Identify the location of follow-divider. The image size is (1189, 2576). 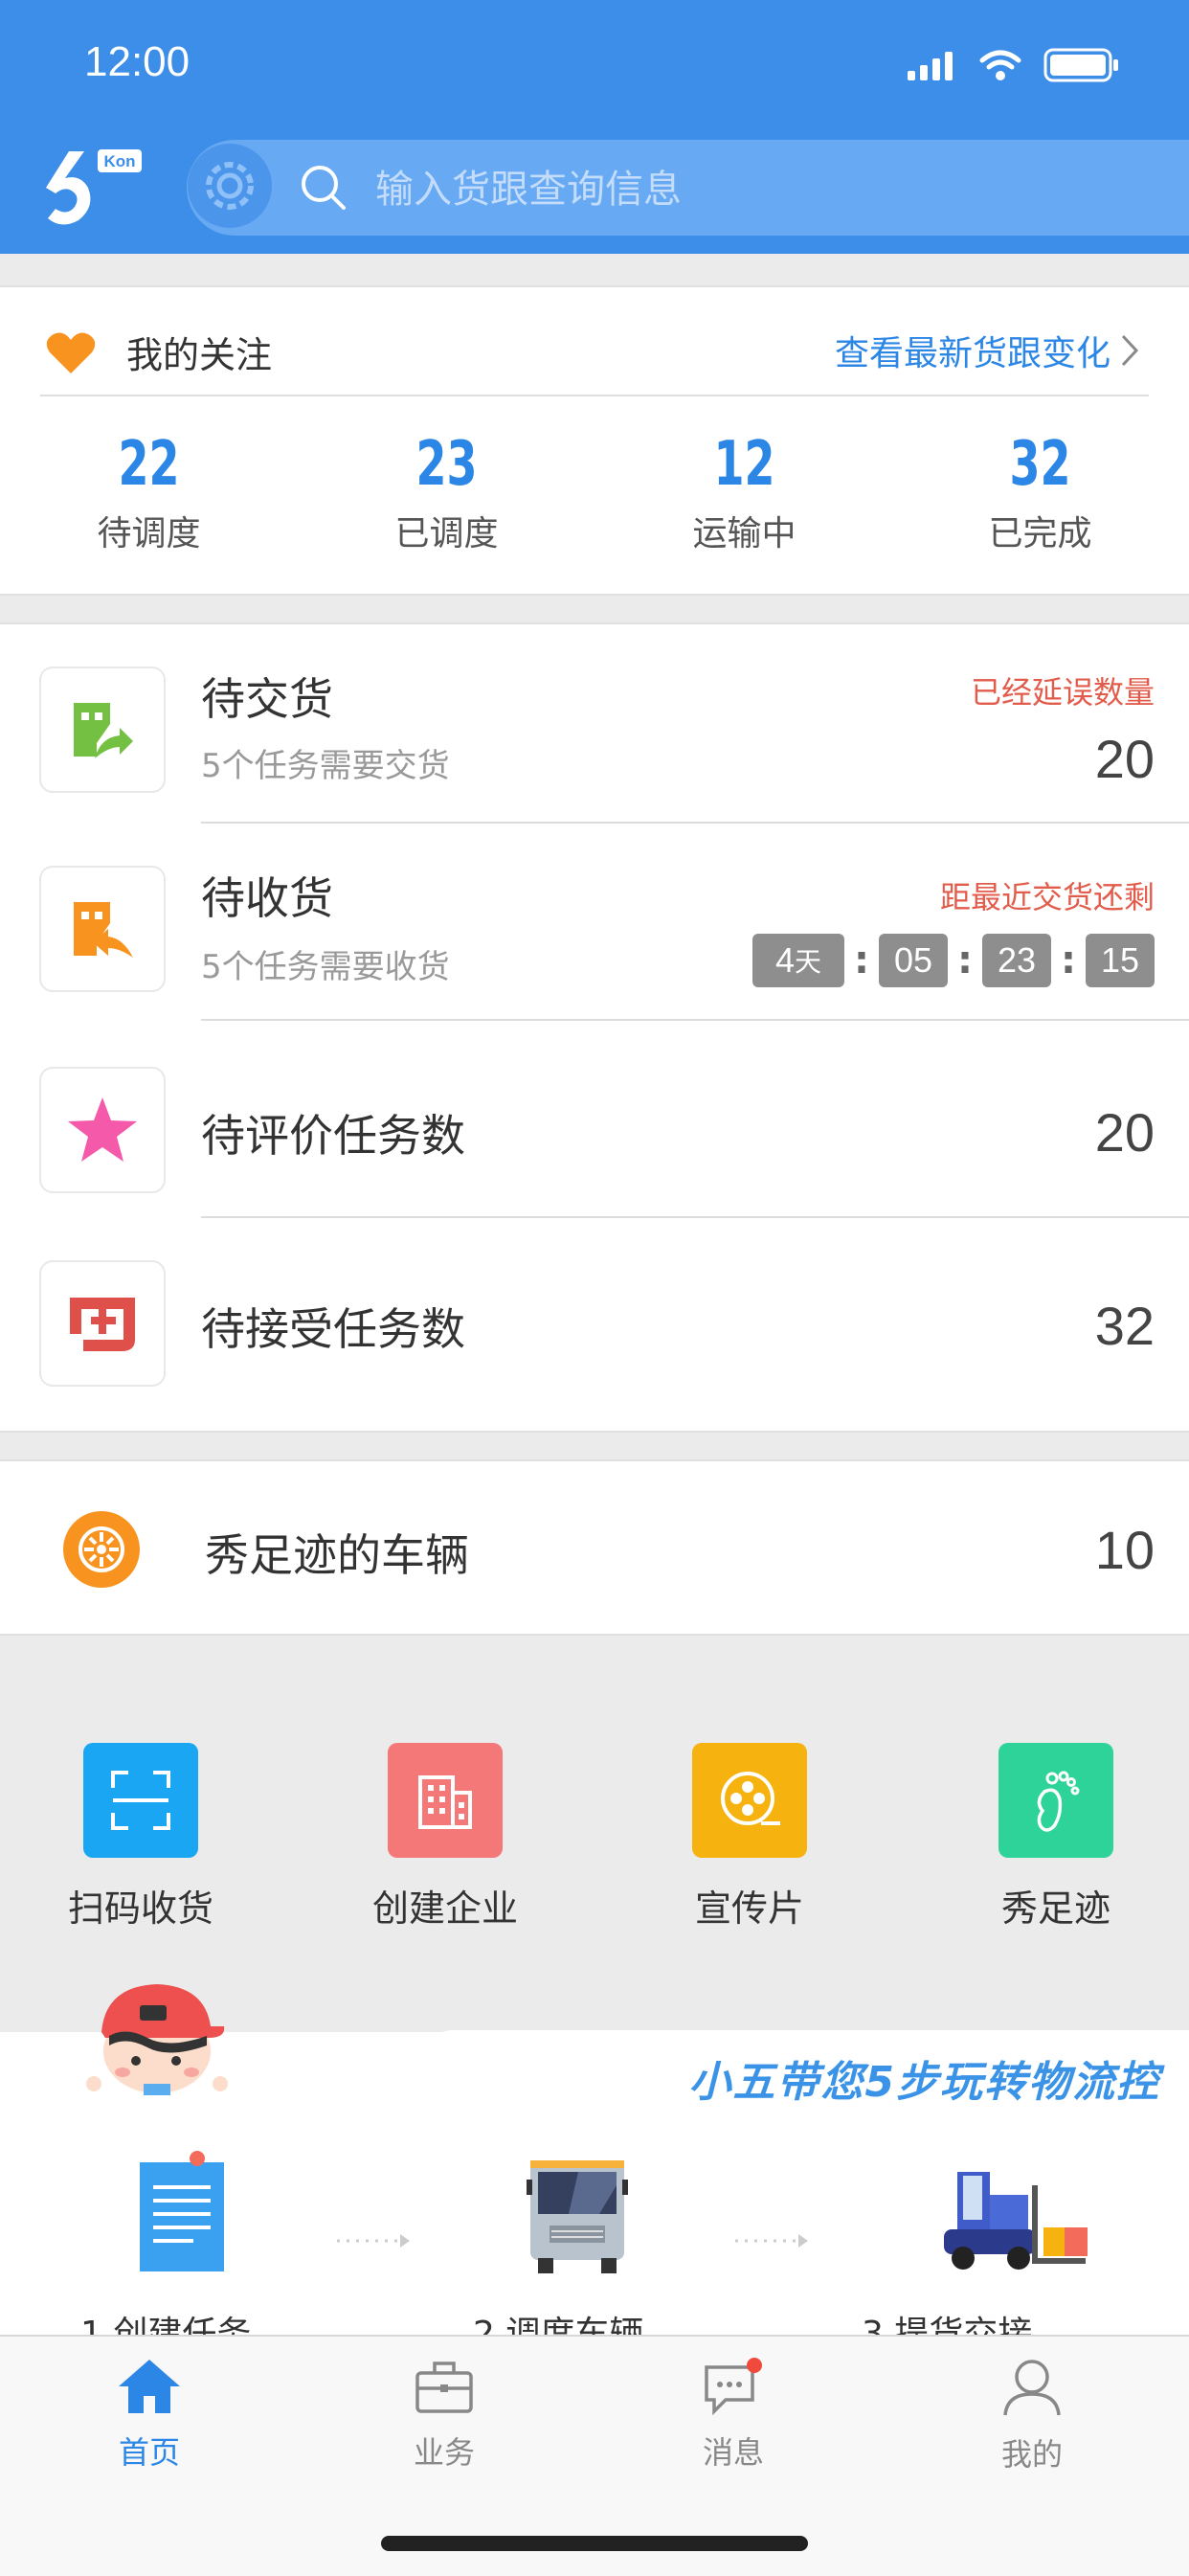
(594, 395).